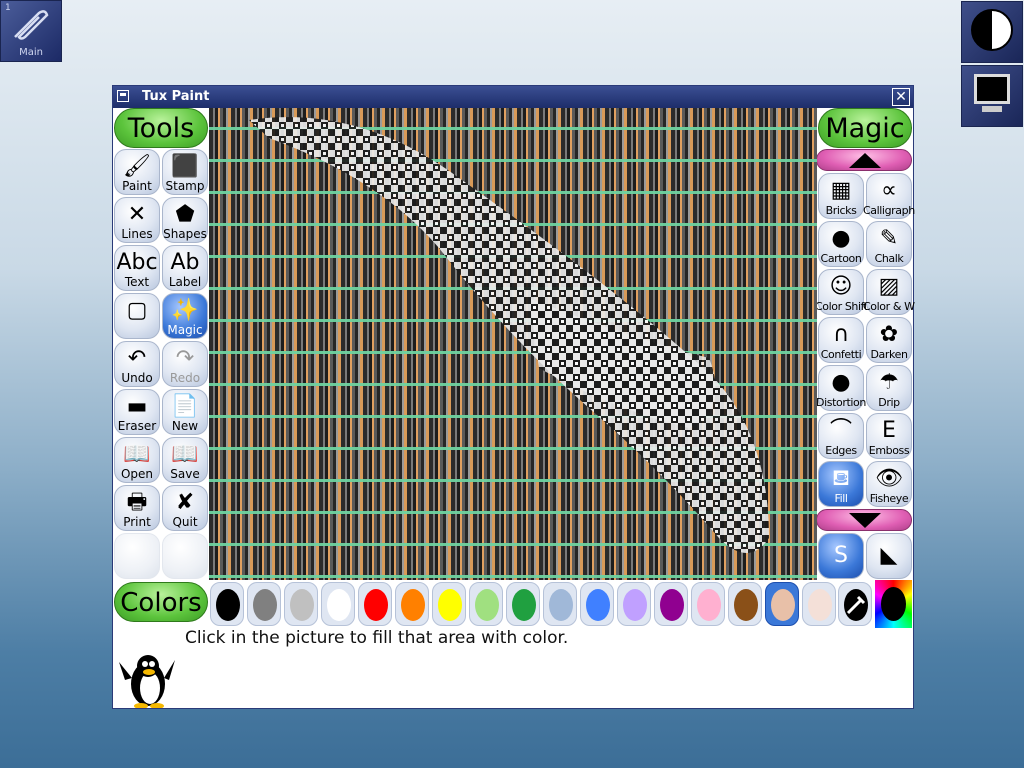 Image resolution: width=1024 pixels, height=768 pixels. Describe the element at coordinates (185, 316) in the screenshot. I see `magic-button: ✨ Magic` at that location.